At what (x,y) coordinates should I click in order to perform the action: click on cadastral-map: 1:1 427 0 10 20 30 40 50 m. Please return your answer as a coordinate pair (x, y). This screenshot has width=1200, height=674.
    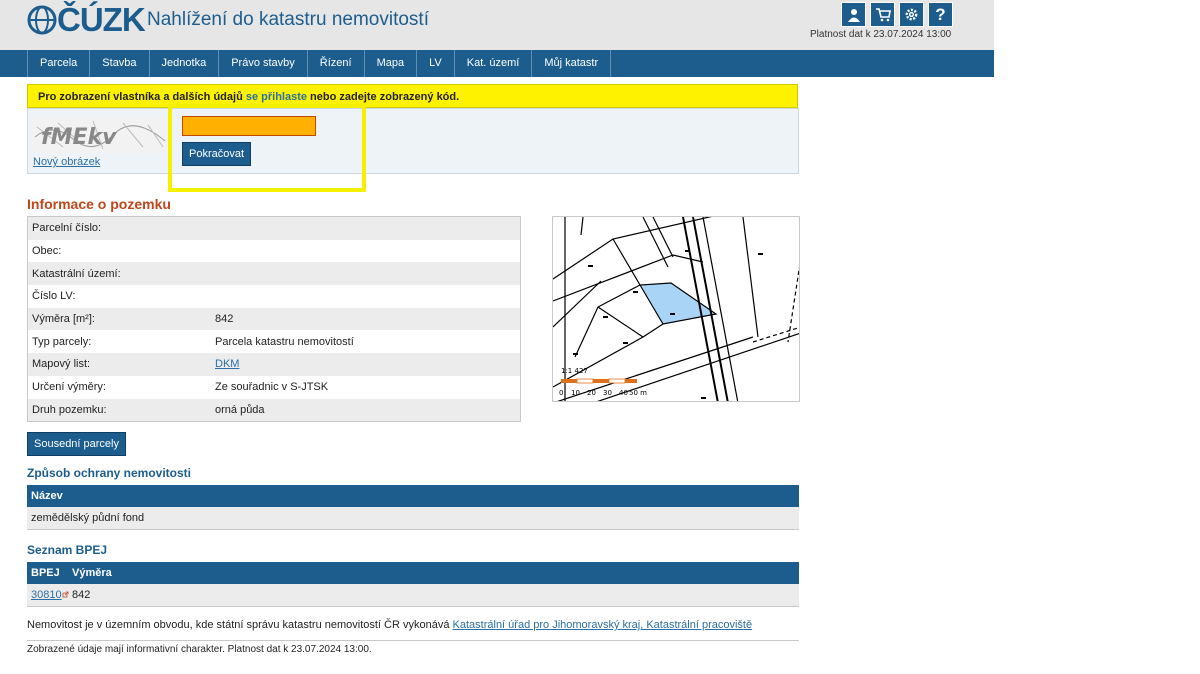
    Looking at the image, I should click on (676, 309).